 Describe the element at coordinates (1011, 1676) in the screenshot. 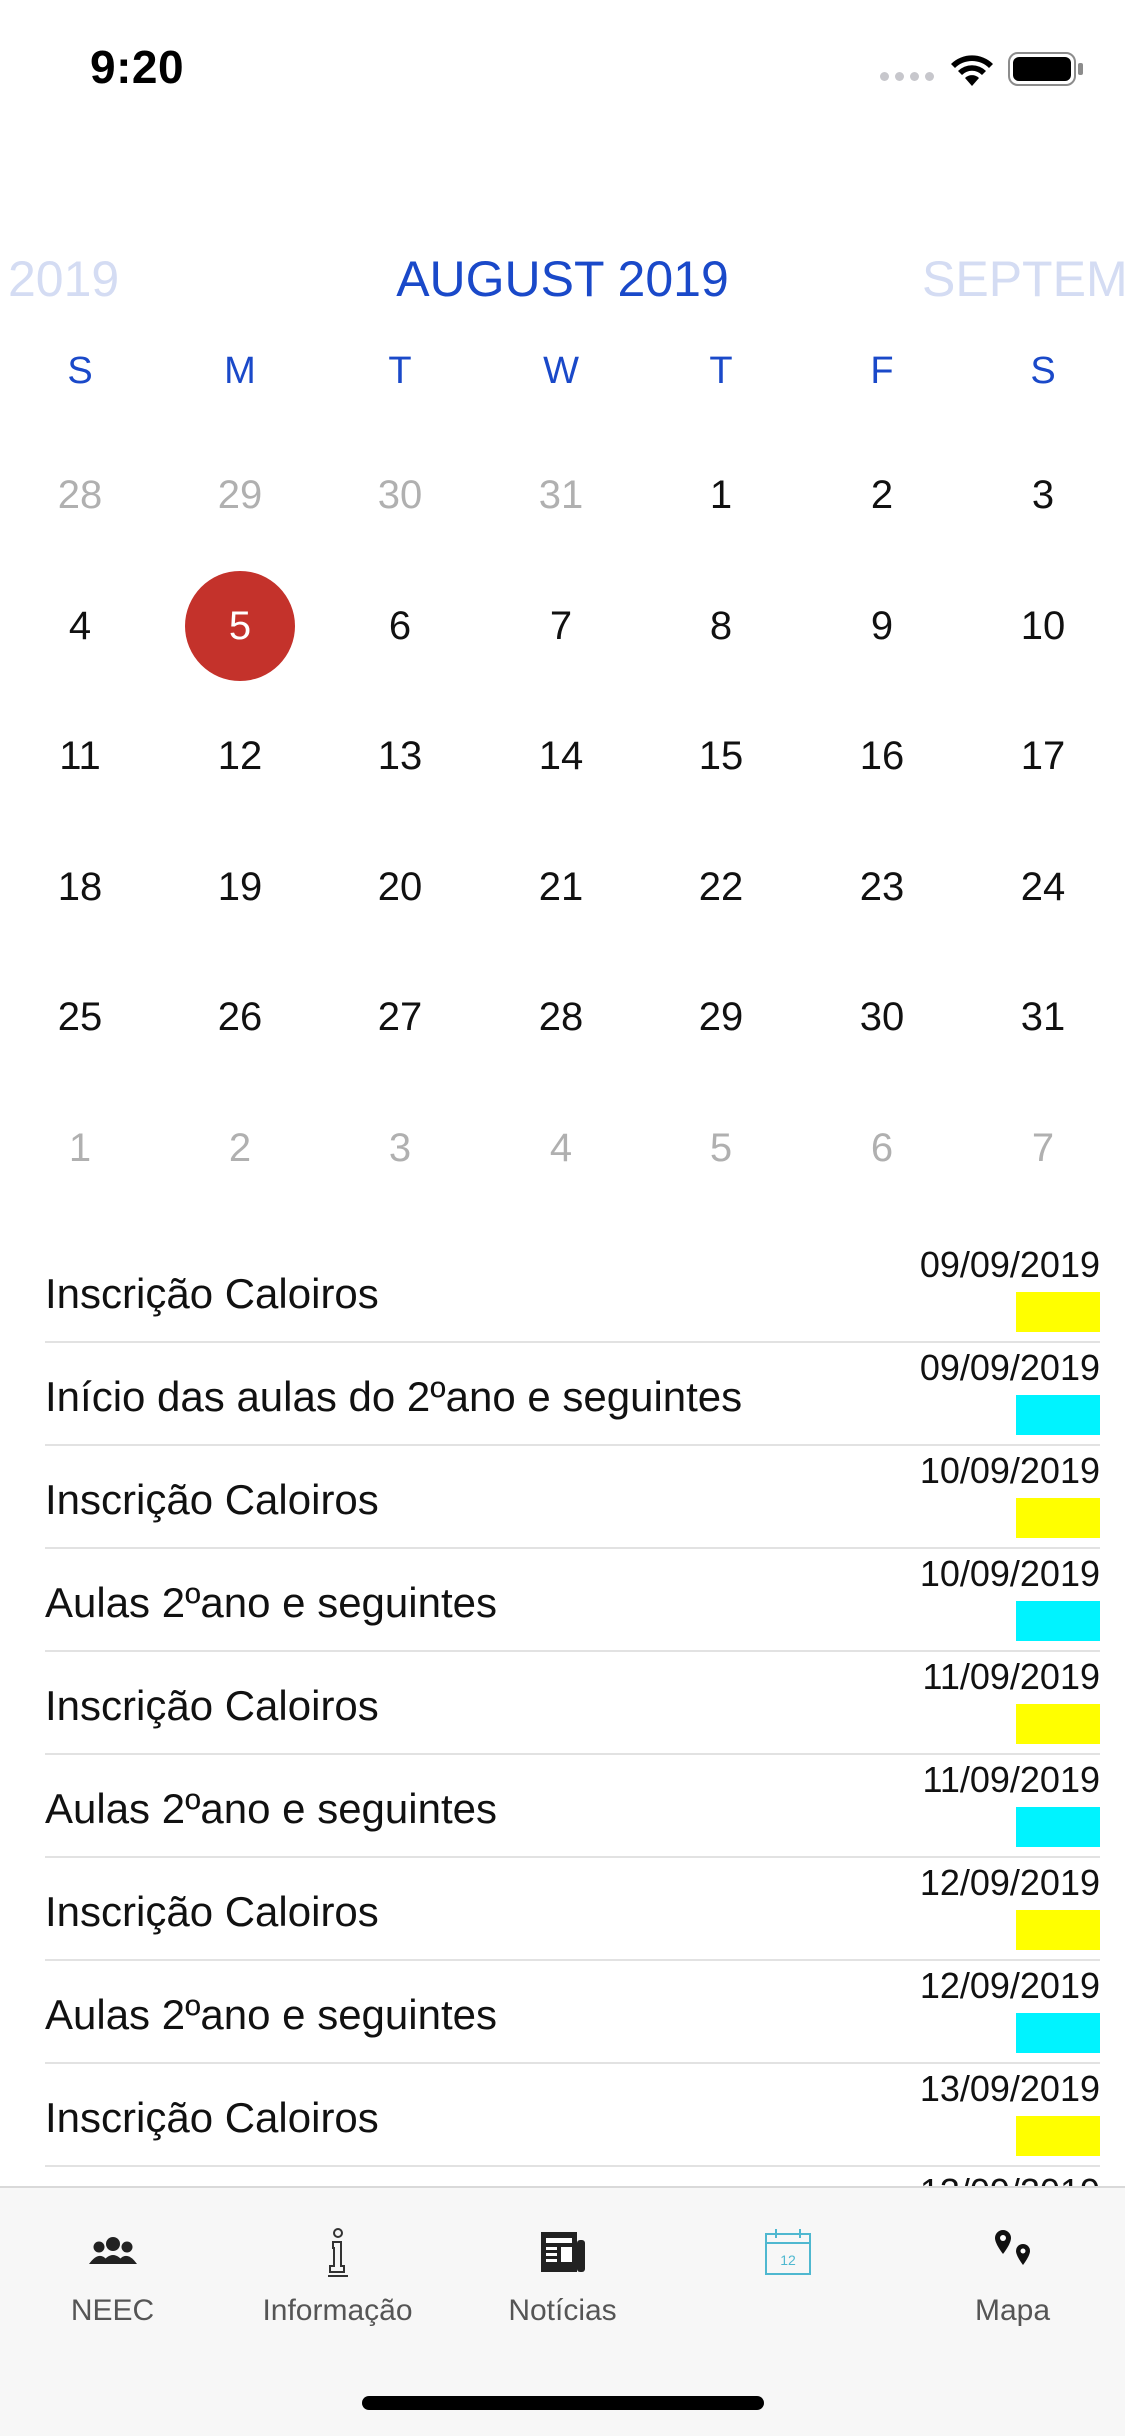

I see `event-date: 11/09/2019` at that location.